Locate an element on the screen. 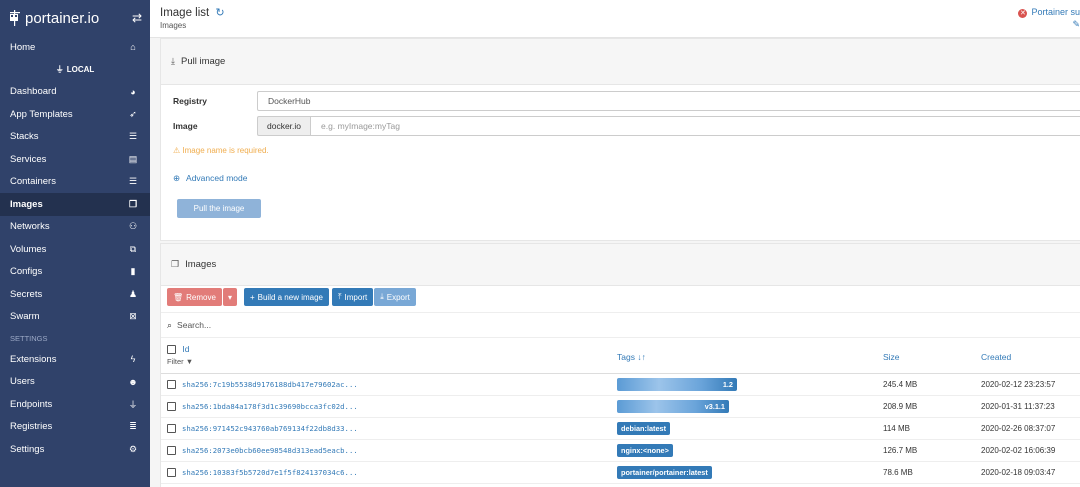 The height and width of the screenshot is (487, 1080). sidebar-item-containers: Containers ☰ is located at coordinates (75, 182).